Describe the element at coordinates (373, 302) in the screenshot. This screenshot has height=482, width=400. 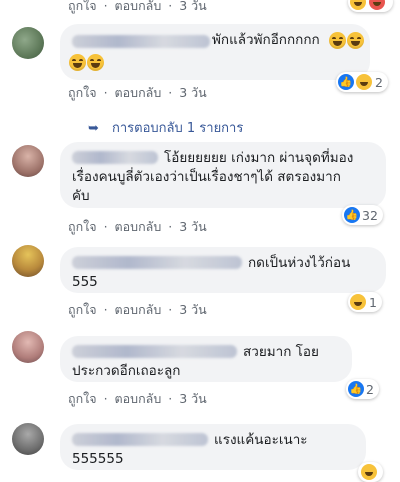
I see `reaction-count: 1` at that location.